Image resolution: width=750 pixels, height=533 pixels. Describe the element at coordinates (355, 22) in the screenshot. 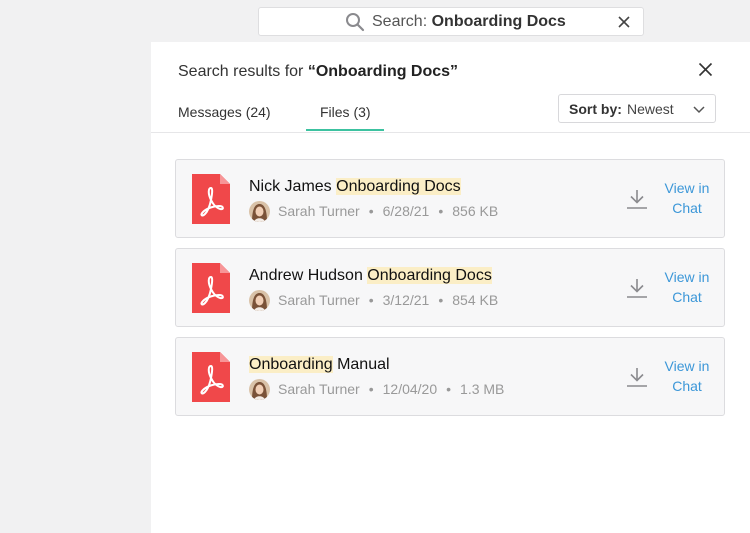

I see `search-icon` at that location.